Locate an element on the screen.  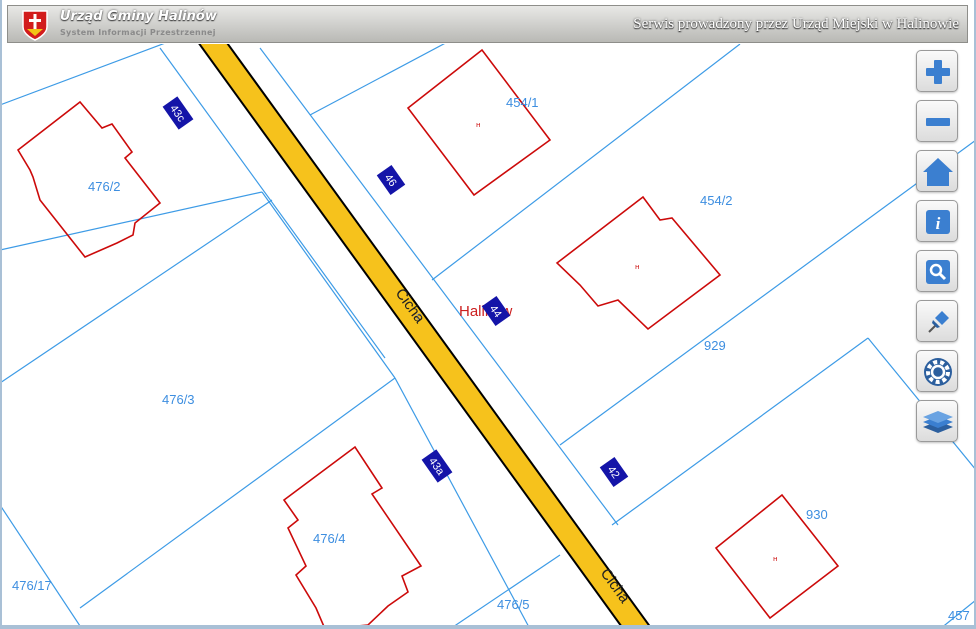
house-number-badge: 44 is located at coordinates (496, 311).